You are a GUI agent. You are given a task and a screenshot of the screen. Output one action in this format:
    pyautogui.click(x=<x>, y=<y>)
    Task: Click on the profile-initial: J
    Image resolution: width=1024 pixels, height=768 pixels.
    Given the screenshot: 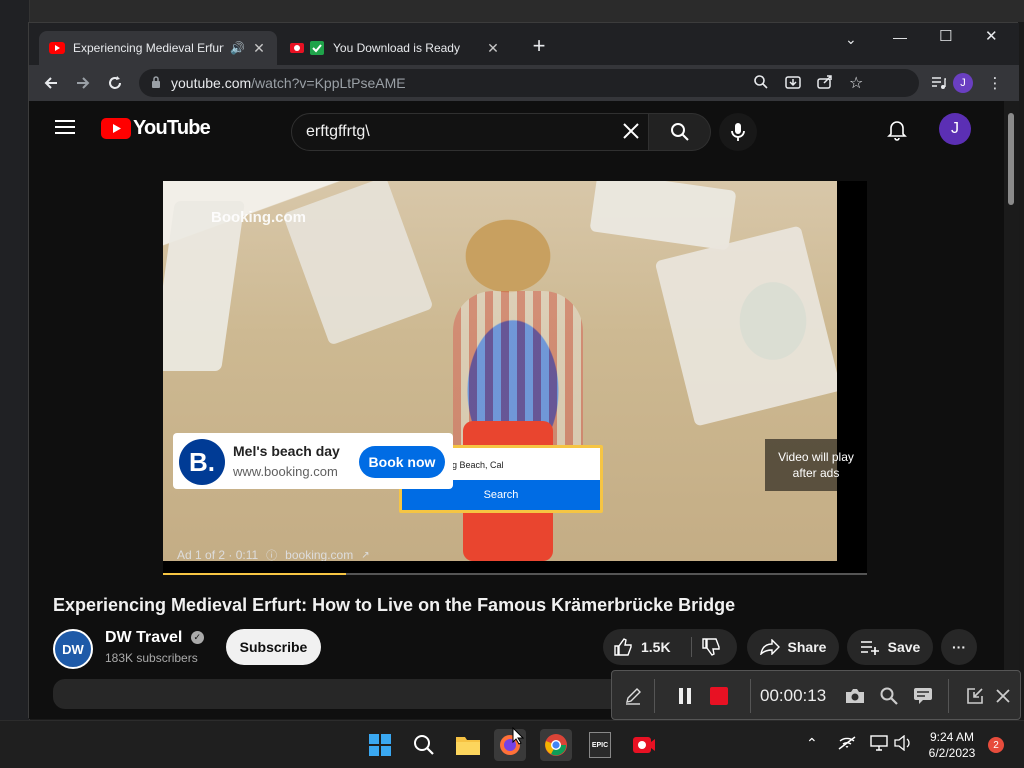 What is the action you would take?
    pyautogui.click(x=963, y=83)
    